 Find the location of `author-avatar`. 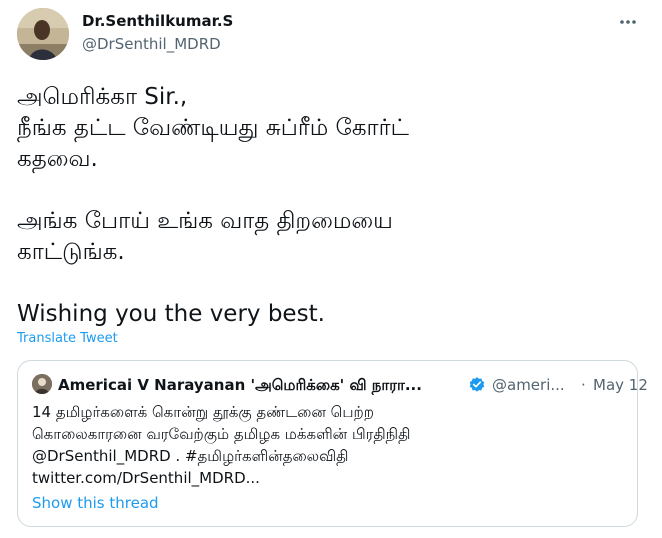

author-avatar is located at coordinates (43, 34).